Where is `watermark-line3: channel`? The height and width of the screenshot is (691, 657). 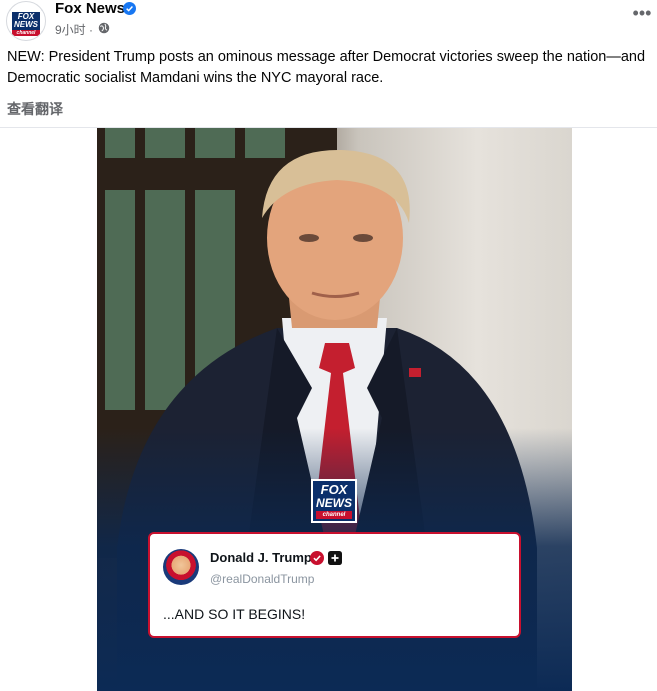
watermark-line3: channel is located at coordinates (334, 515).